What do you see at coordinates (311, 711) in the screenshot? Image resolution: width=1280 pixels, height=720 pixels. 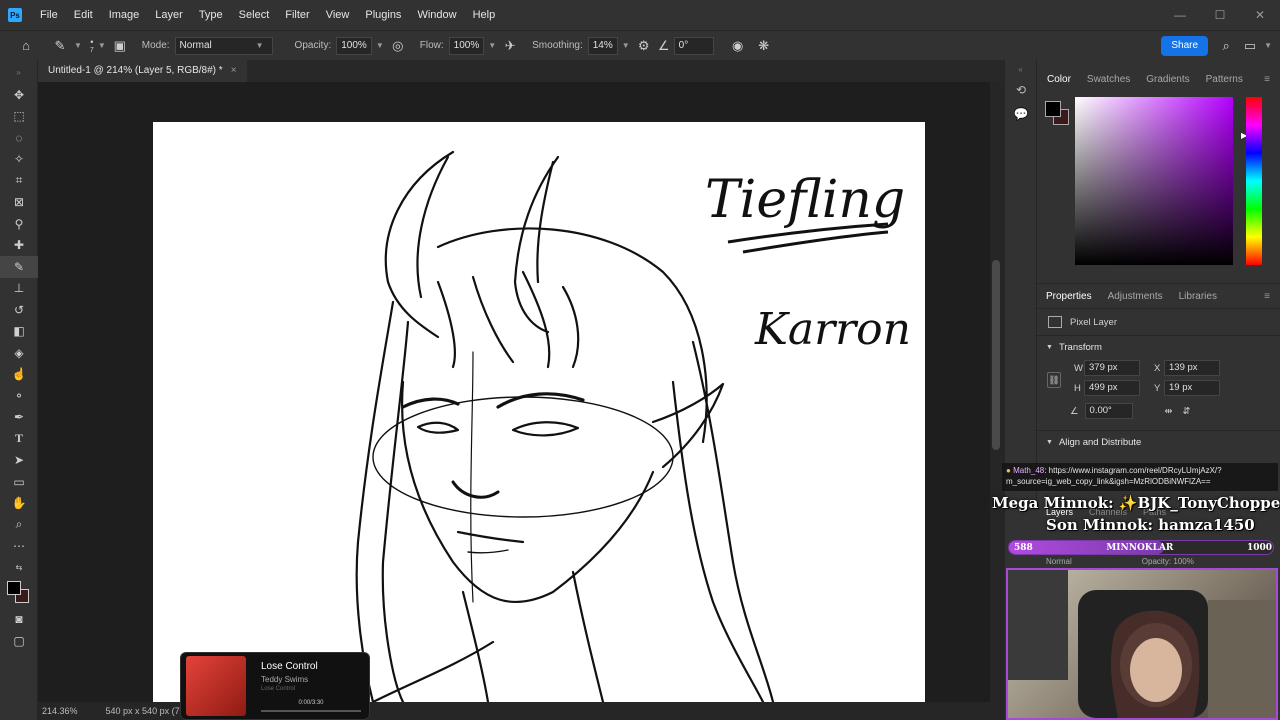 I see `track-progress-bar` at bounding box center [311, 711].